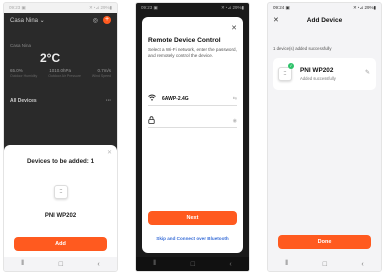 The image size is (385, 274). What do you see at coordinates (108, 101) in the screenshot?
I see `more-icon: ···` at bounding box center [108, 101].